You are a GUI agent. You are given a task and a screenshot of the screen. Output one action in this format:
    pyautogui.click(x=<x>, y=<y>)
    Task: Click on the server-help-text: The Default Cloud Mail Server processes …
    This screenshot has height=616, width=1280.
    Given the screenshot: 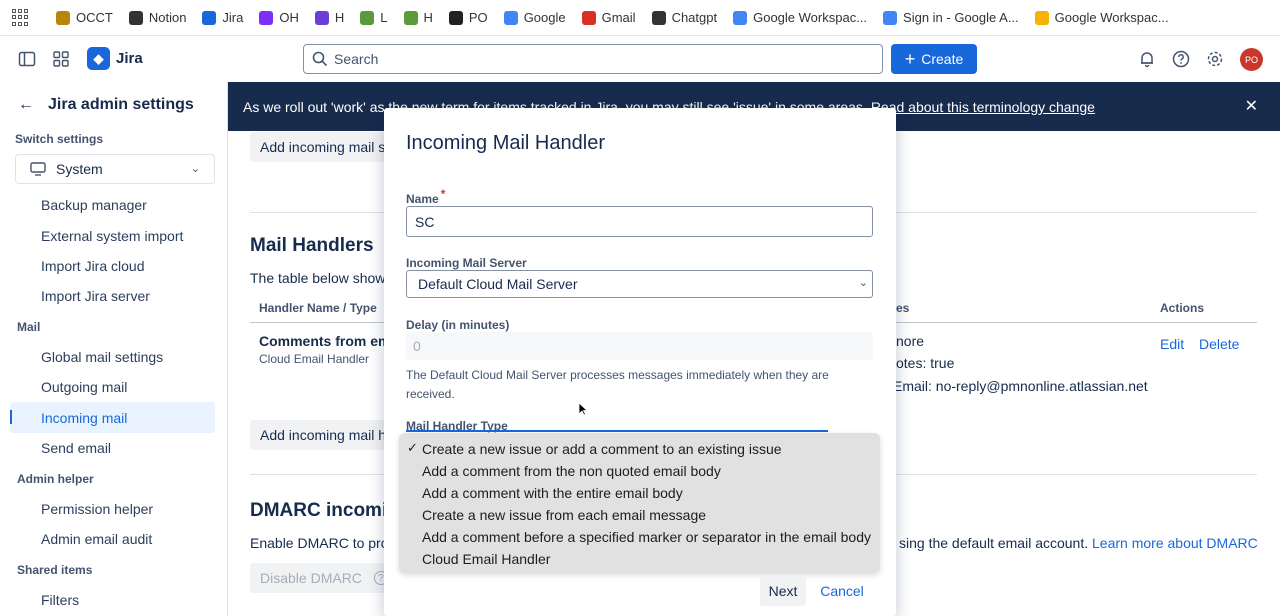 What is the action you would take?
    pyautogui.click(x=617, y=384)
    